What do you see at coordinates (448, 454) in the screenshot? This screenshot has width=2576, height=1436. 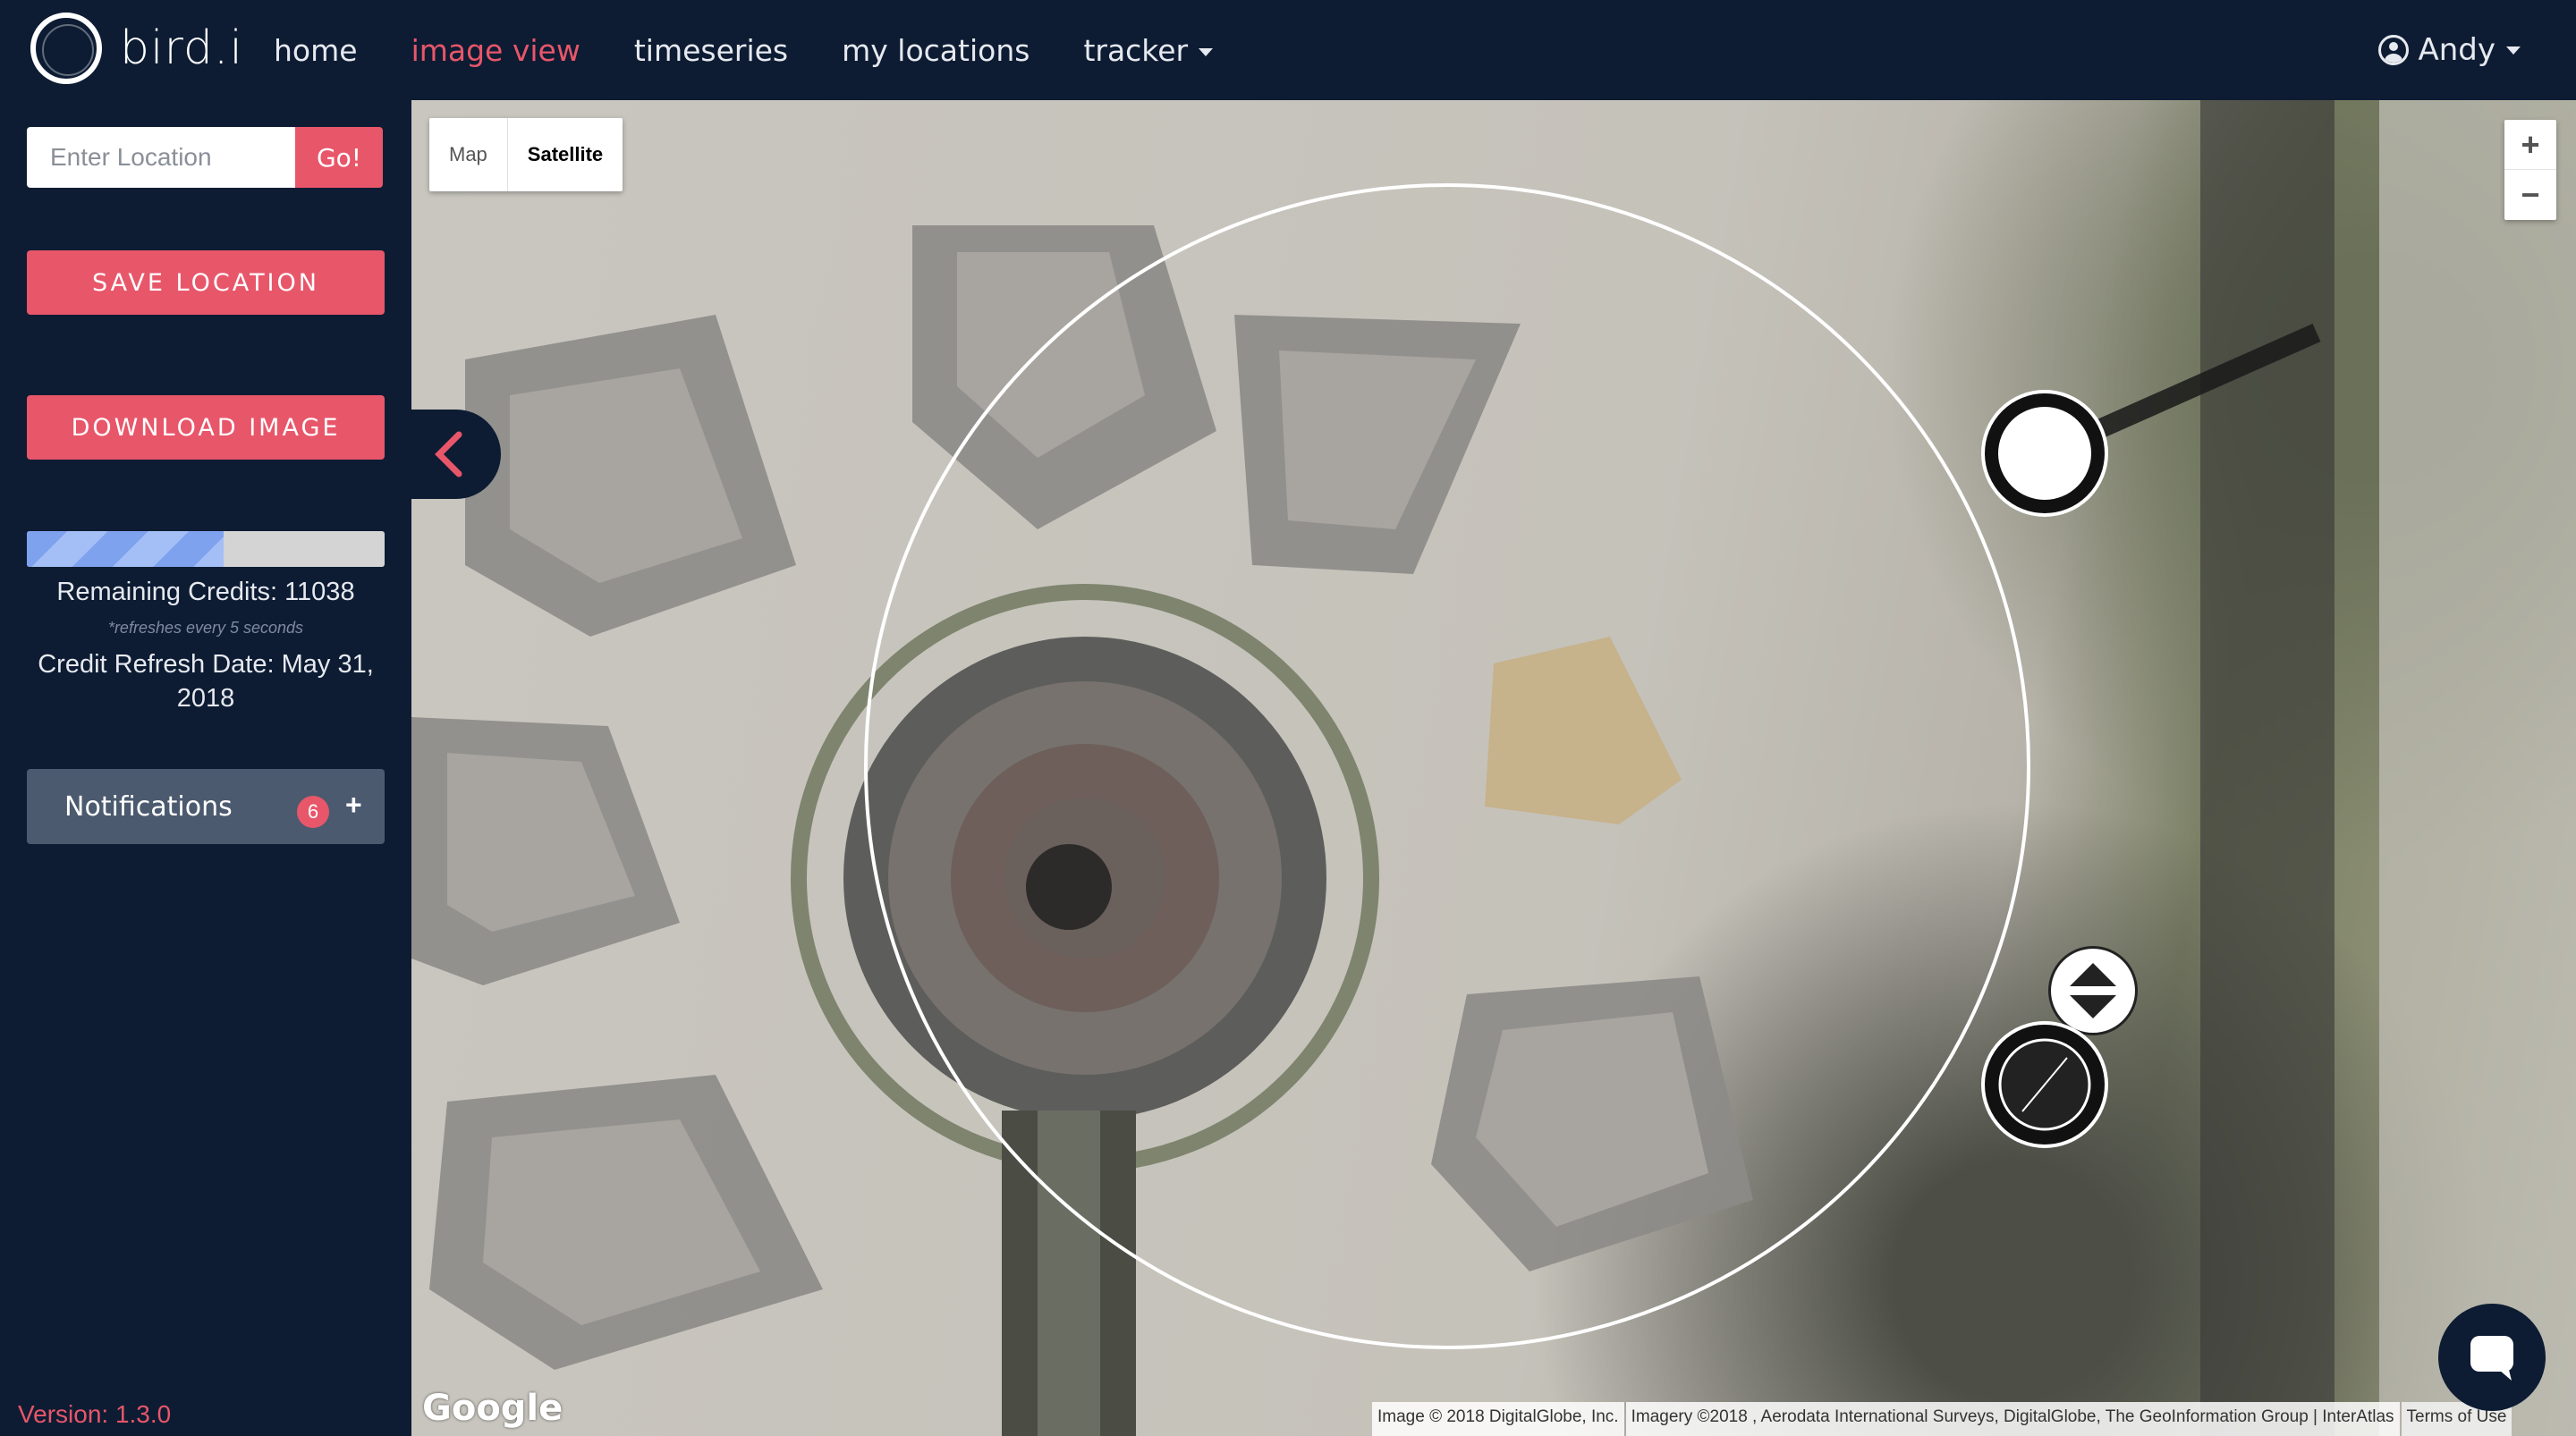 I see `chevron-left-icon` at bounding box center [448, 454].